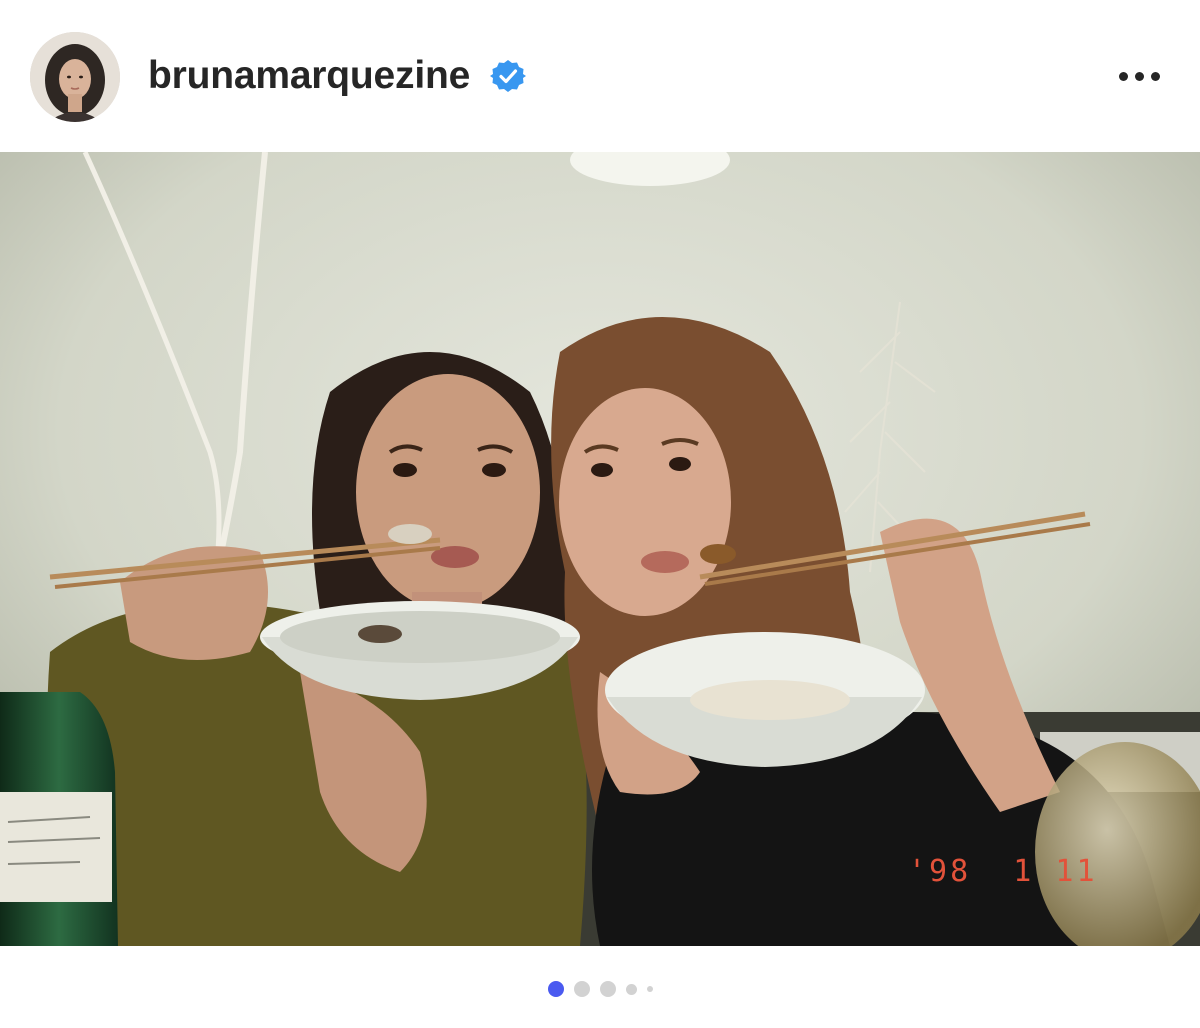 The image size is (1200, 1028). I want to click on profile-avatar, so click(75, 77).